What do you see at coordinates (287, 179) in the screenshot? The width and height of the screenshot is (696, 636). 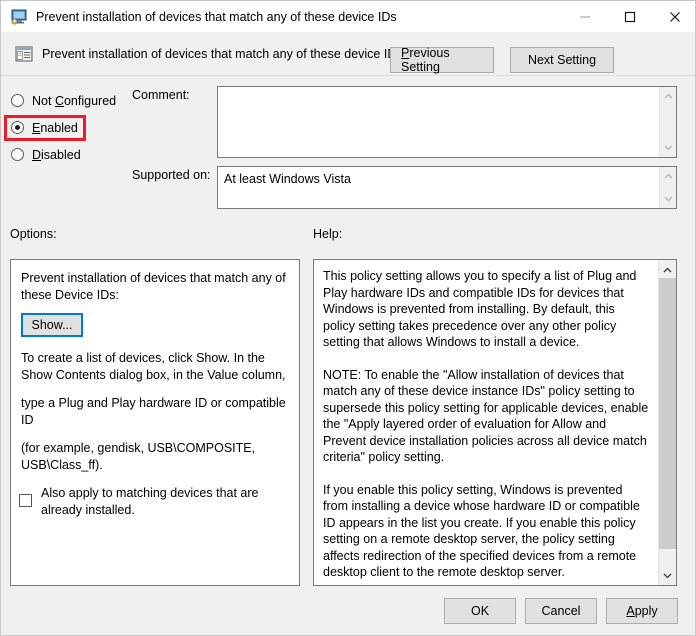 I see `supported-on-value: At least Windows Vista` at bounding box center [287, 179].